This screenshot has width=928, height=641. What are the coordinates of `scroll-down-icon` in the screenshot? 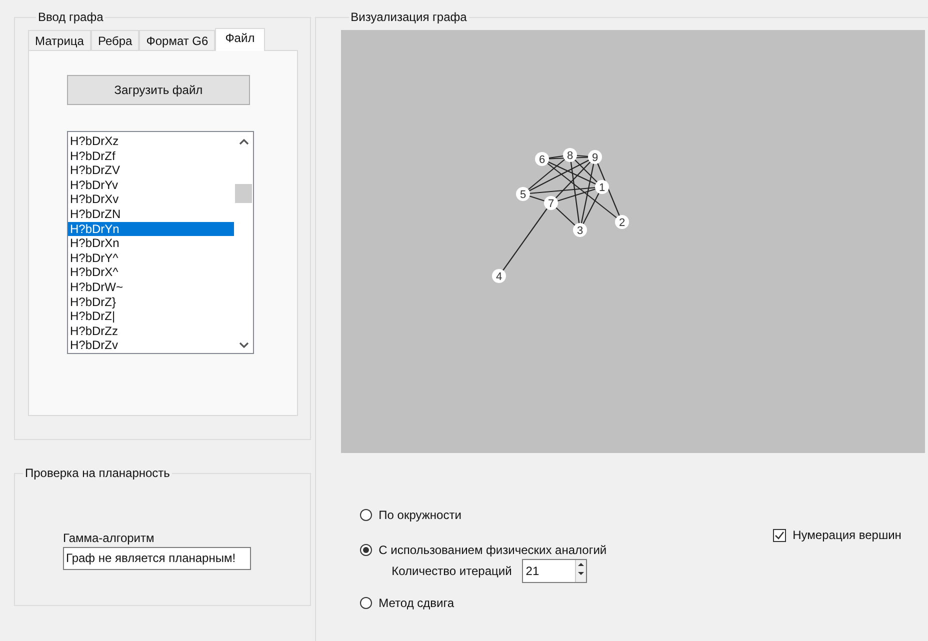 It's located at (243, 345).